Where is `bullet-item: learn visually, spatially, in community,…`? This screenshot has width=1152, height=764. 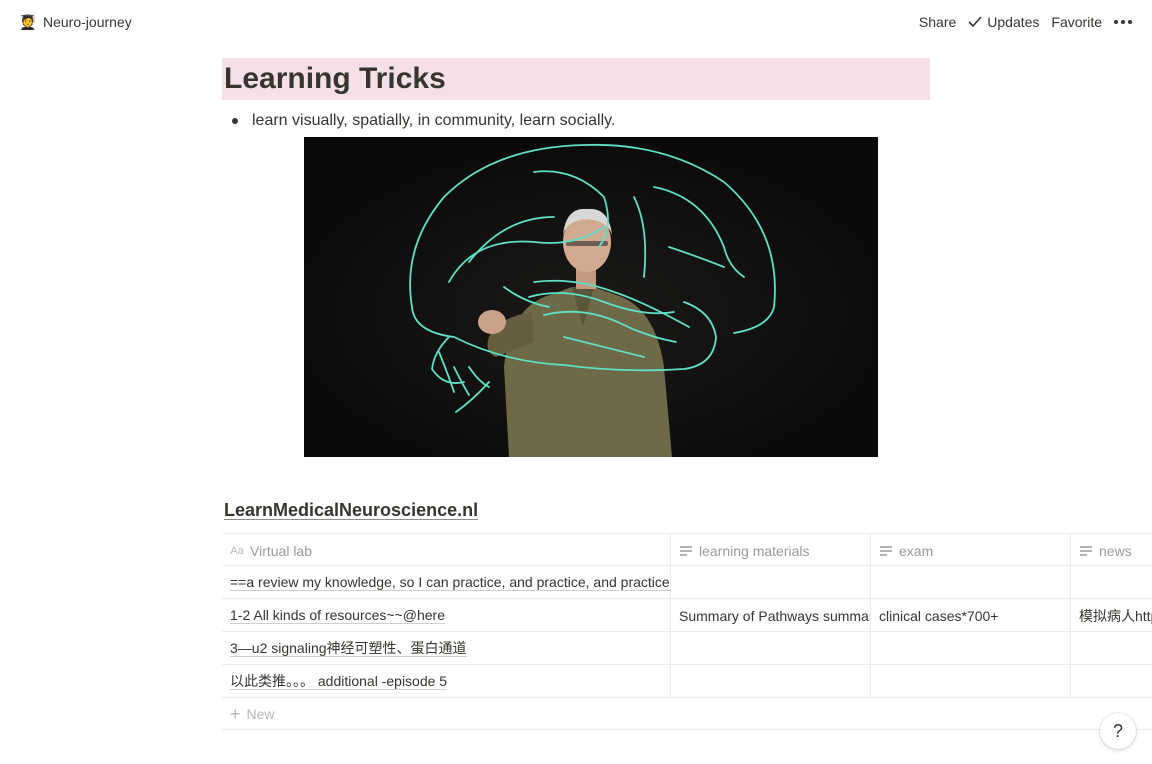
bullet-item: learn visually, spatially, in community,… is located at coordinates (418, 121).